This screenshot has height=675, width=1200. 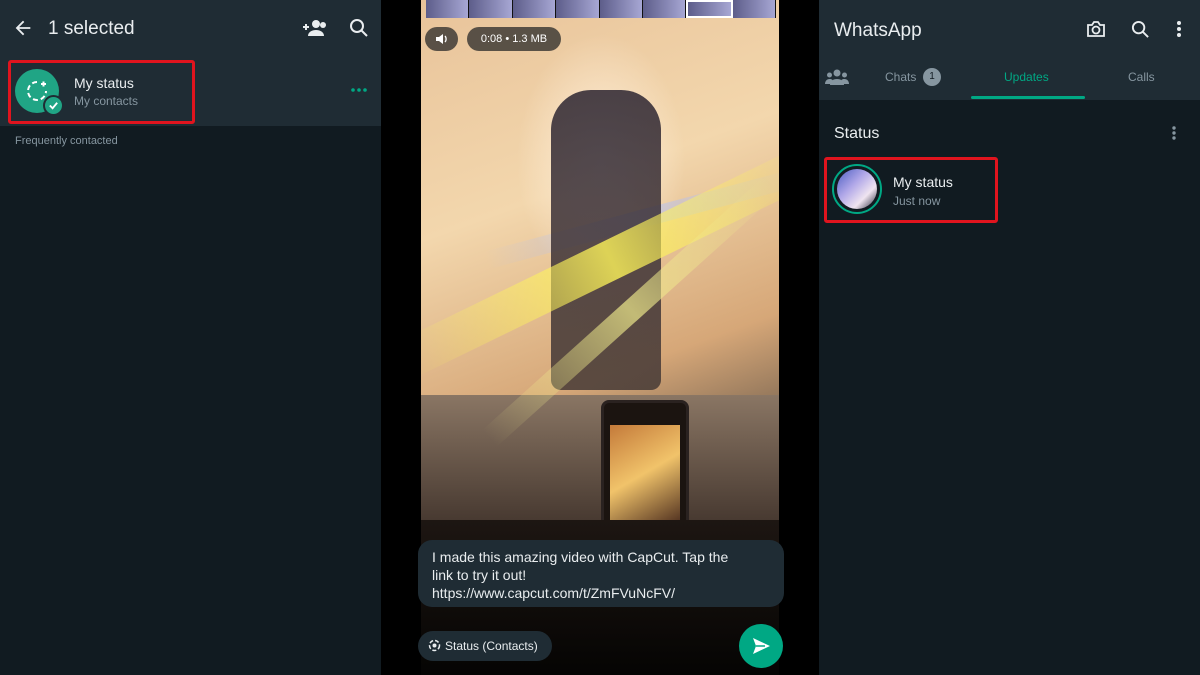 I want to click on selected-check-badge, so click(x=53, y=105).